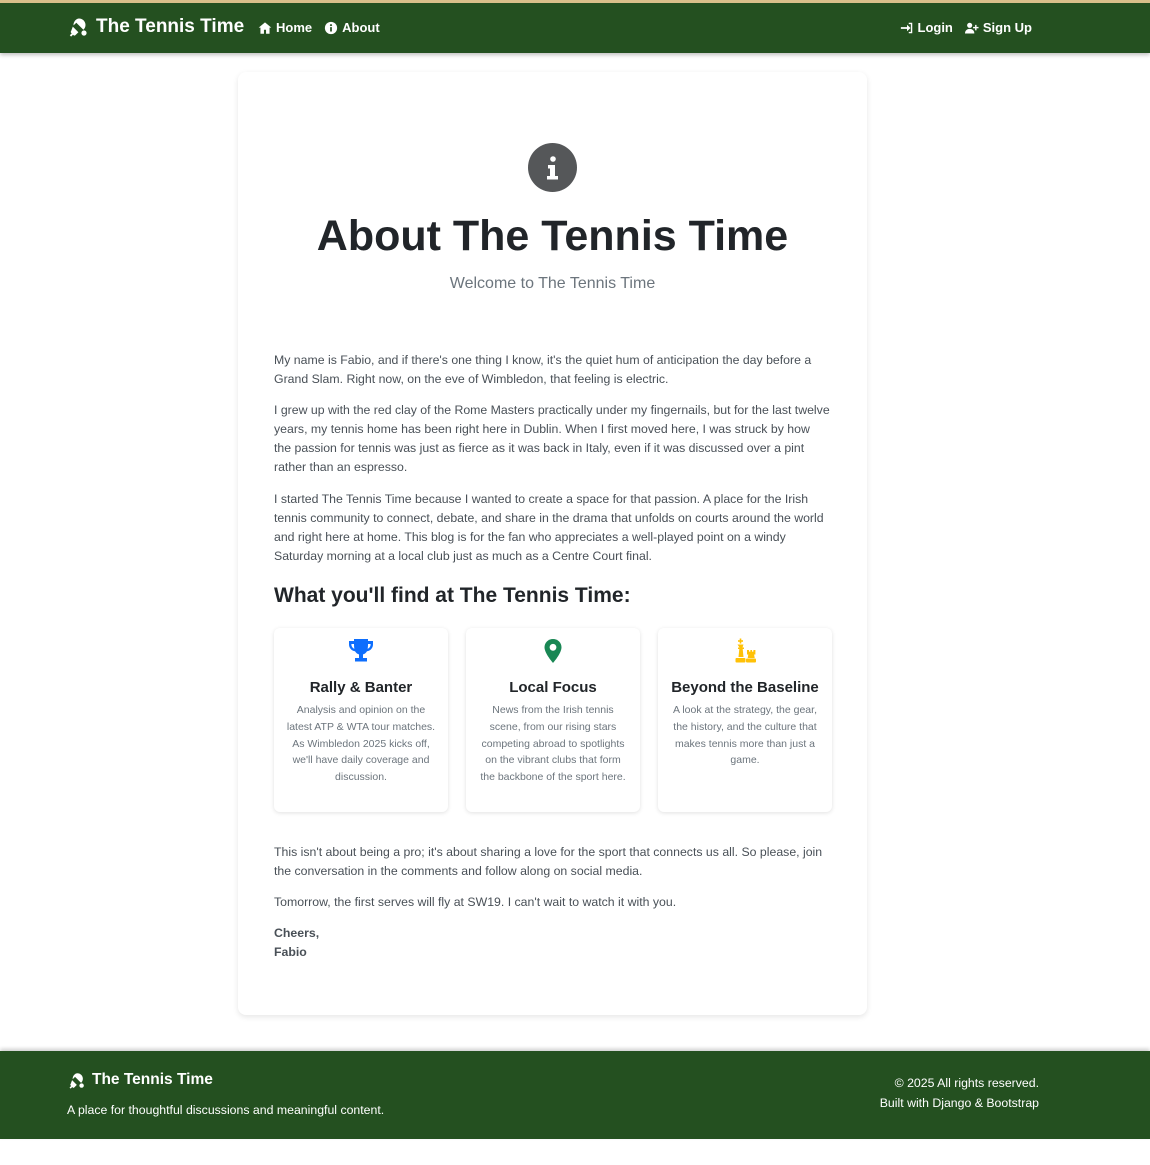  Describe the element at coordinates (361, 650) in the screenshot. I see `trophy-icon` at that location.